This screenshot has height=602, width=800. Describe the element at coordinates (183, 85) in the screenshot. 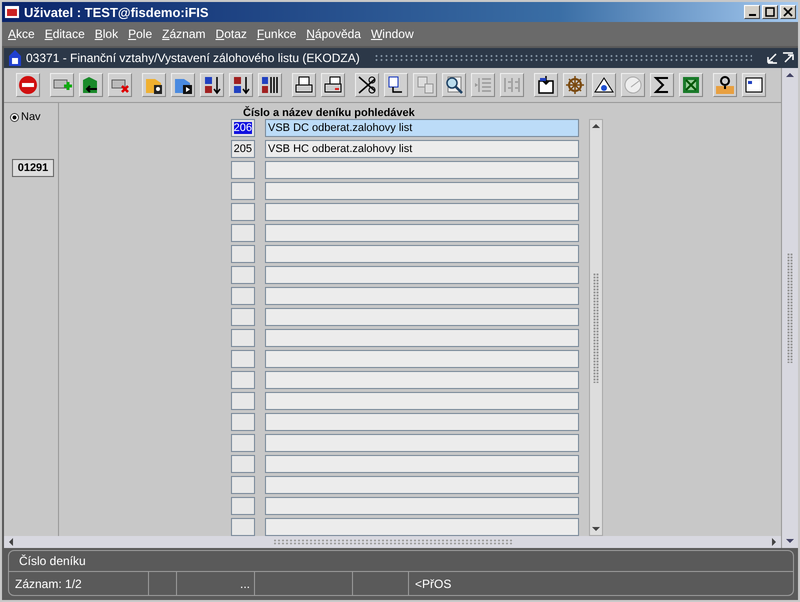

I see `run-folder-icon` at that location.